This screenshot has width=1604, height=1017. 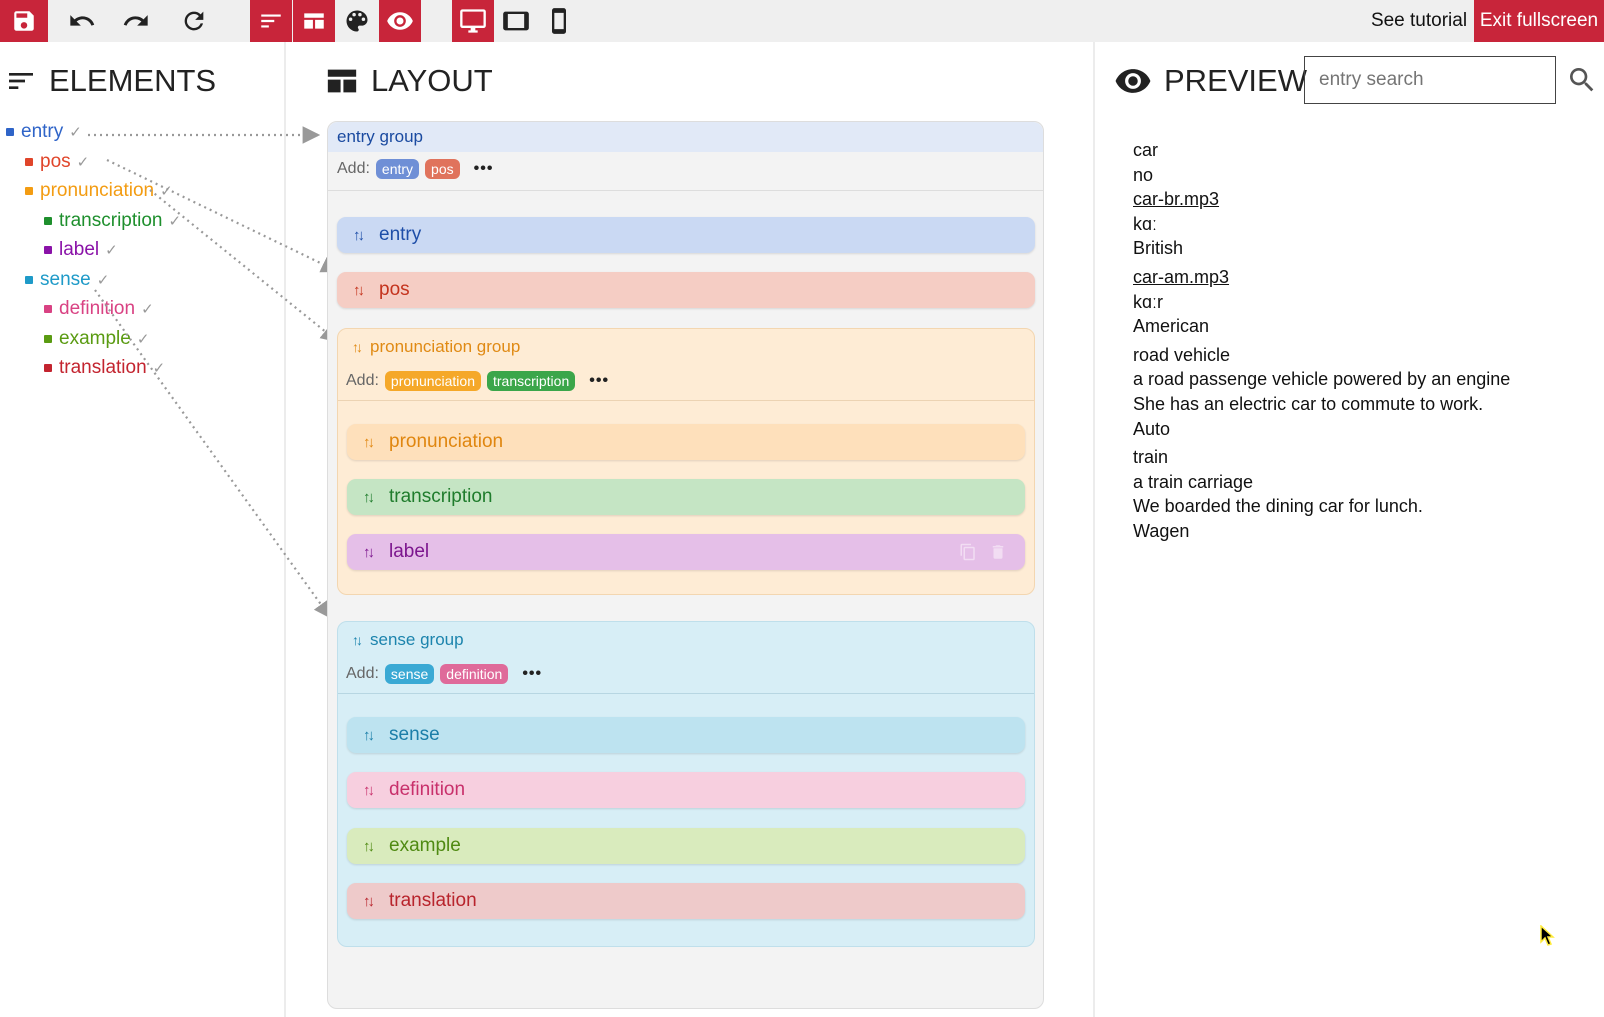 I want to click on tree-item-label: transcription, so click(x=111, y=220).